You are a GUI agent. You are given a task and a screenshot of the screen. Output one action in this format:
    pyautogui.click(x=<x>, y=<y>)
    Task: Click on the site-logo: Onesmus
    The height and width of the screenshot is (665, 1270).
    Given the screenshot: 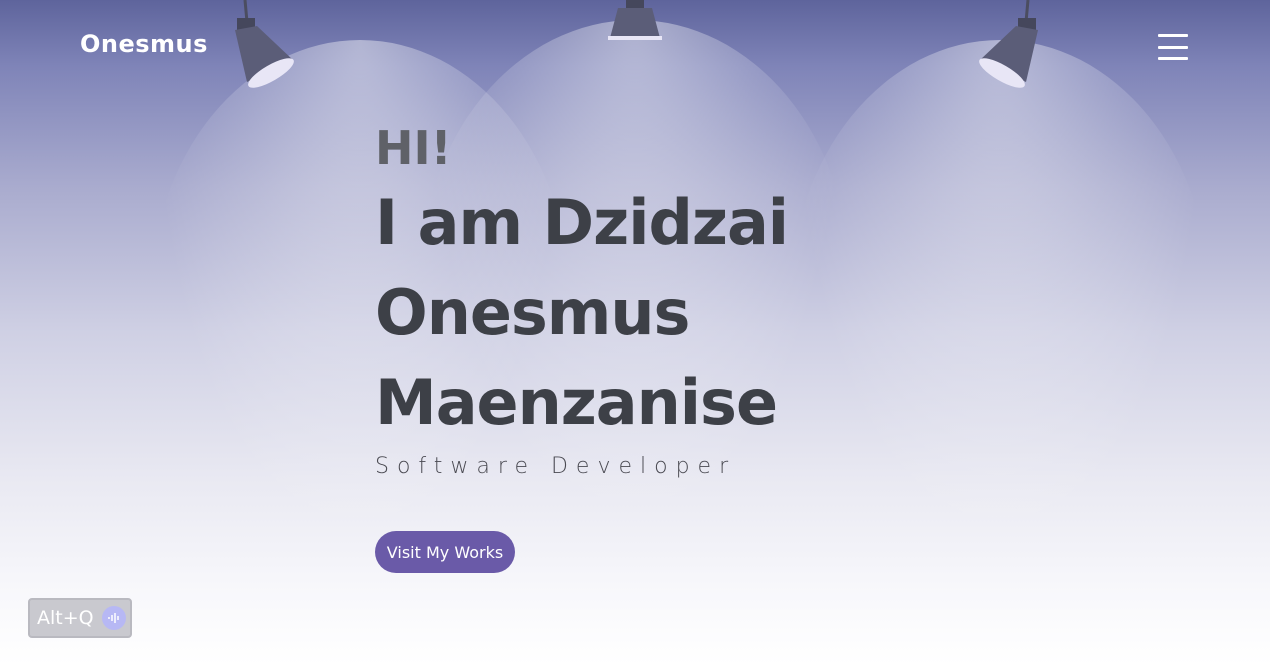 What is the action you would take?
    pyautogui.click(x=144, y=44)
    